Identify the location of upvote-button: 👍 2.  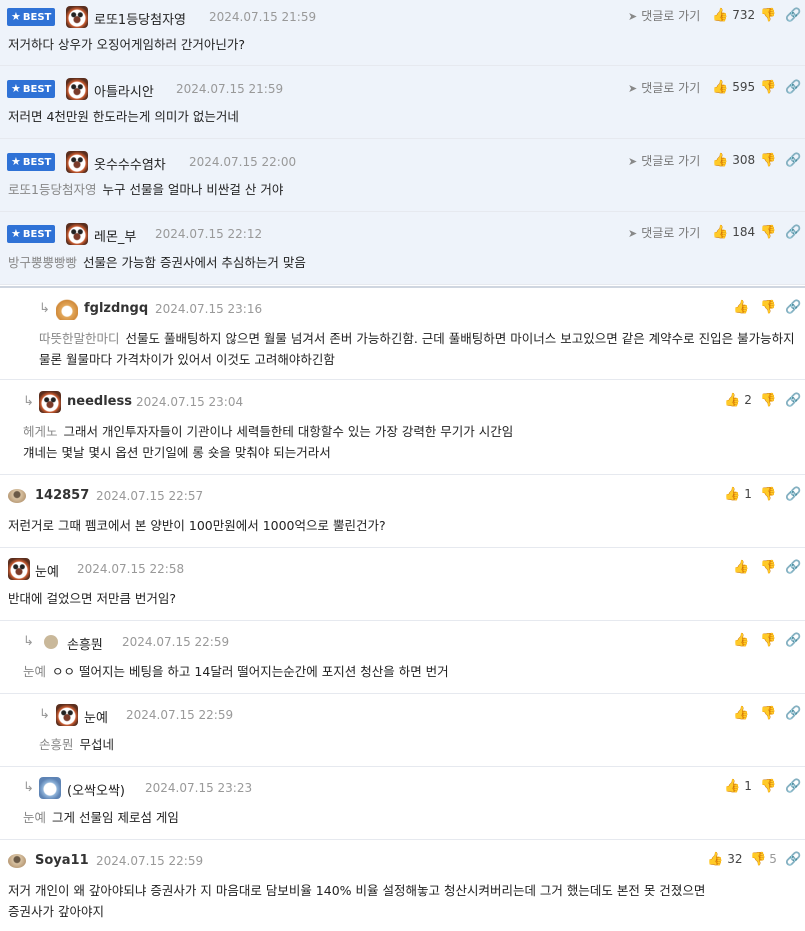
(738, 400).